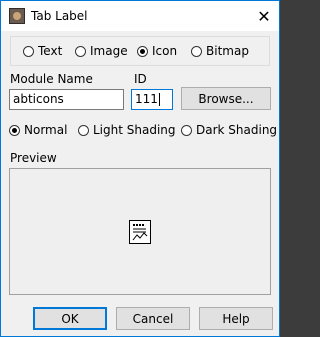 This screenshot has width=320, height=337. What do you see at coordinates (70, 318) in the screenshot?
I see `ok-button: OK` at bounding box center [70, 318].